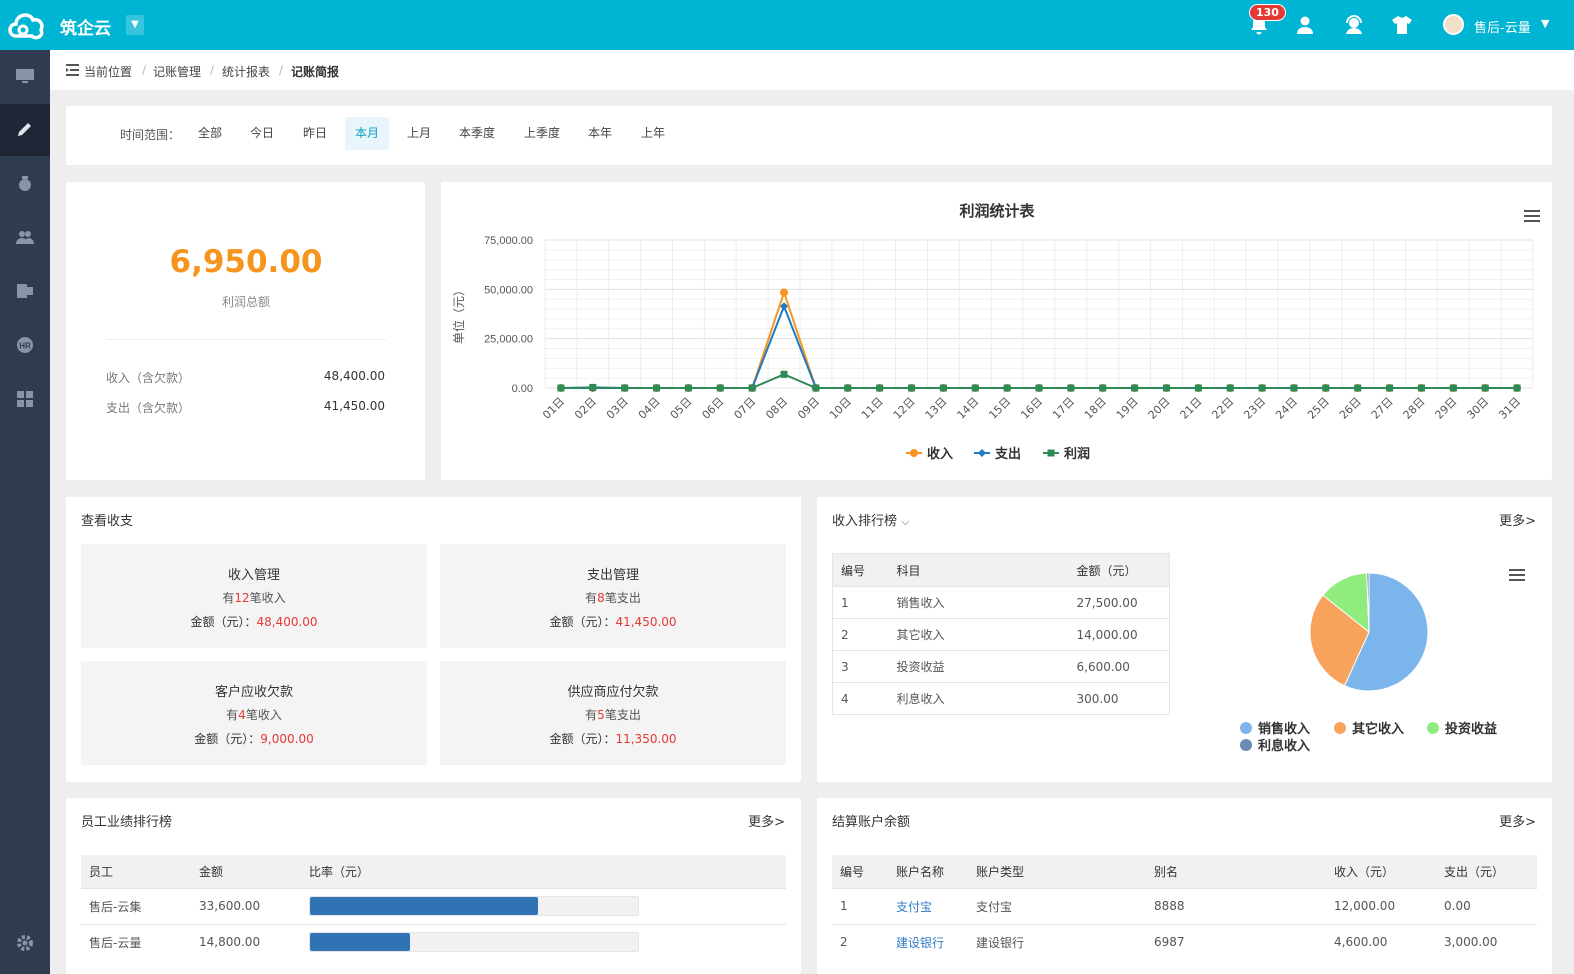  I want to click on sidebar-item-settings, so click(25, 944).